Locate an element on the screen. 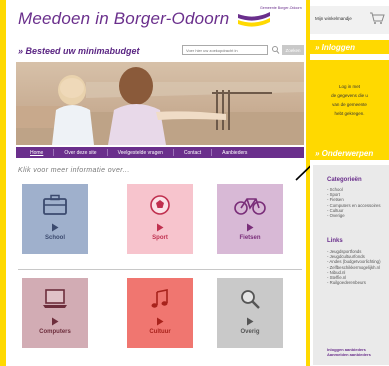  tile-label: Overig is located at coordinates (250, 332).